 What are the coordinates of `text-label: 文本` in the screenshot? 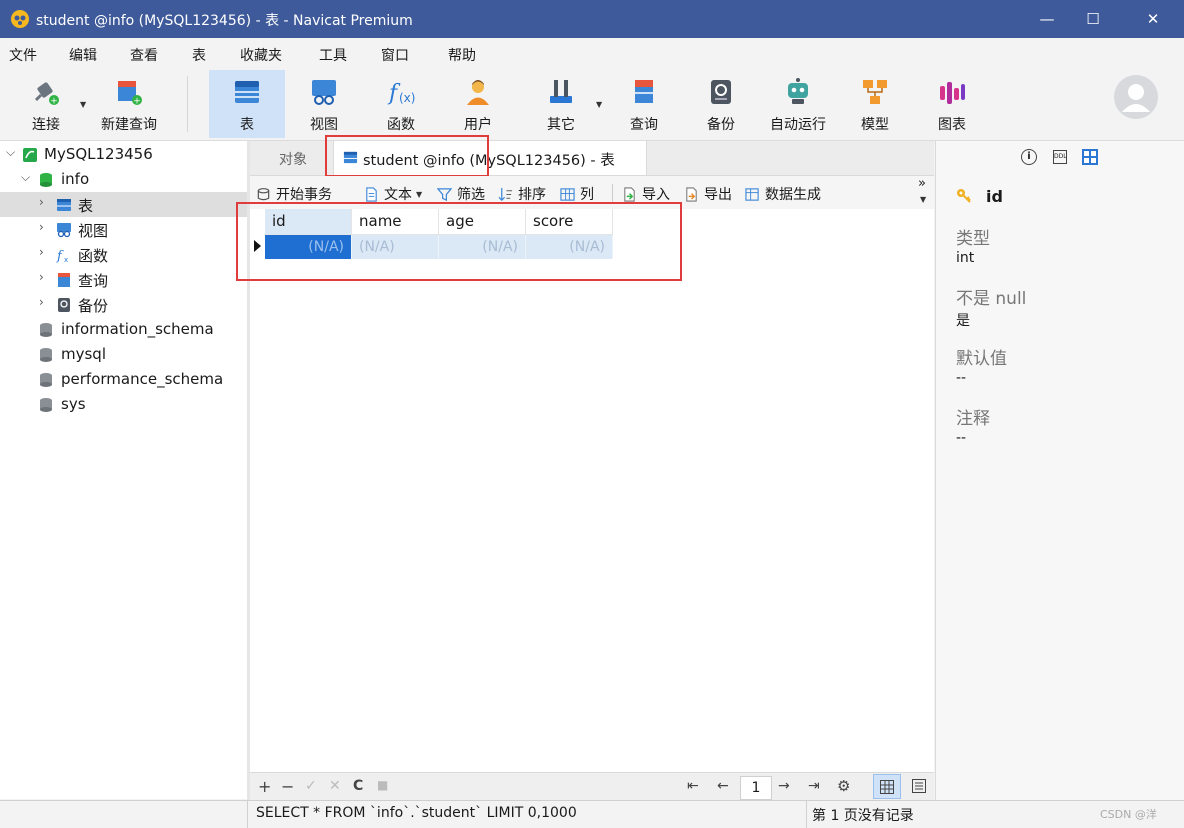 It's located at (398, 195).